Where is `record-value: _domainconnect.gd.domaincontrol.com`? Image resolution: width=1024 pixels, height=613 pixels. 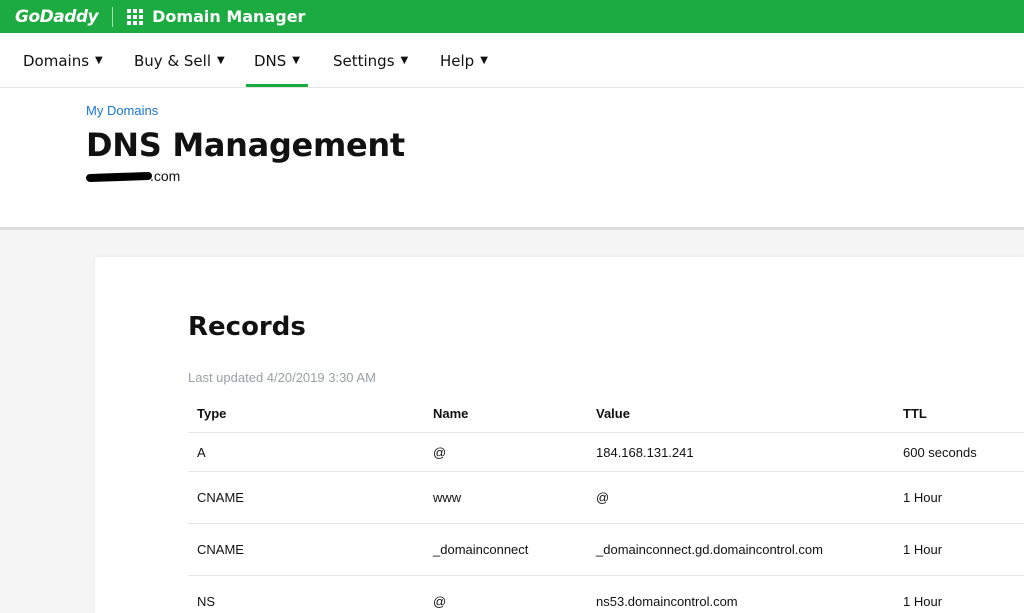
record-value: _domainconnect.gd.domaincontrol.com is located at coordinates (709, 549).